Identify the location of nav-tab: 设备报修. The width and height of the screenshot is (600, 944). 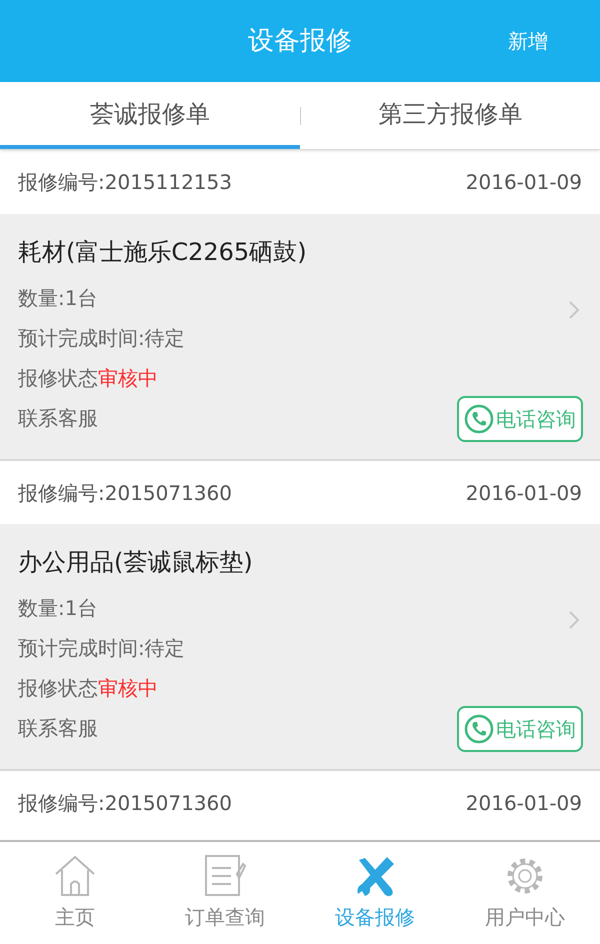
(375, 893).